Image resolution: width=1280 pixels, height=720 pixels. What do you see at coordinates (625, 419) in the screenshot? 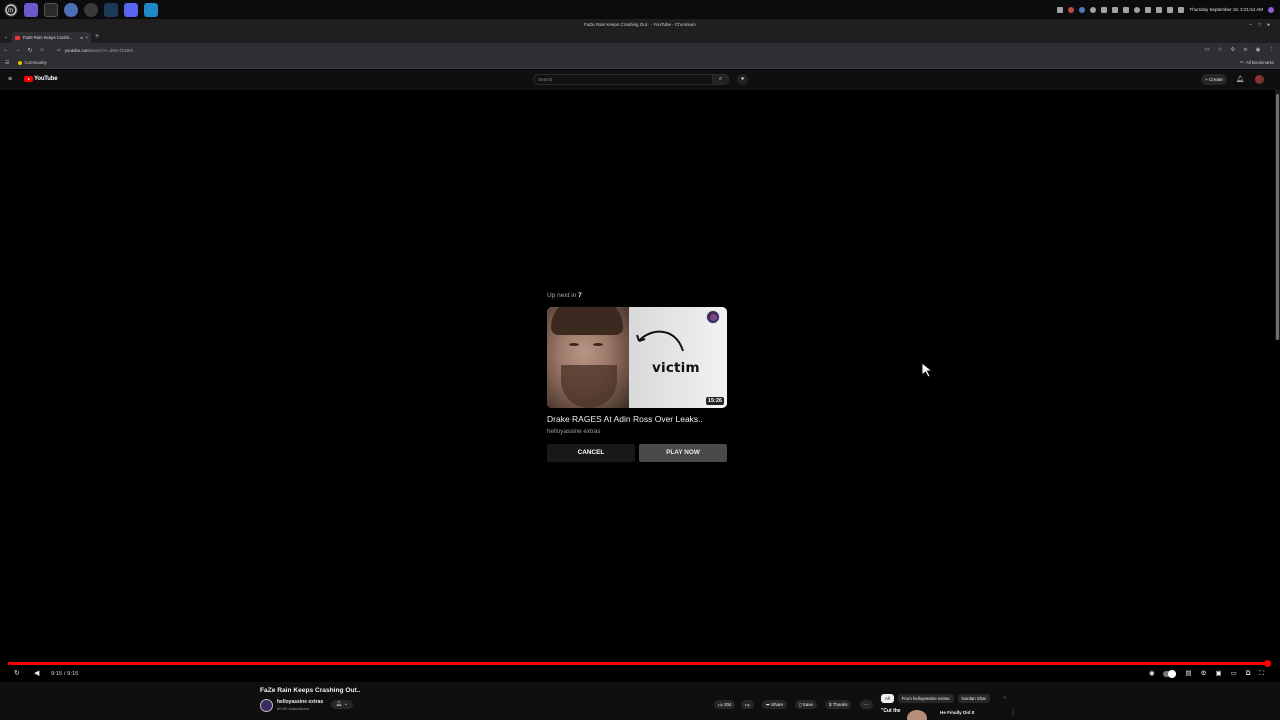
I see `up-next-title: Drake RAGES At Adin Ross Over Leaks..` at bounding box center [625, 419].